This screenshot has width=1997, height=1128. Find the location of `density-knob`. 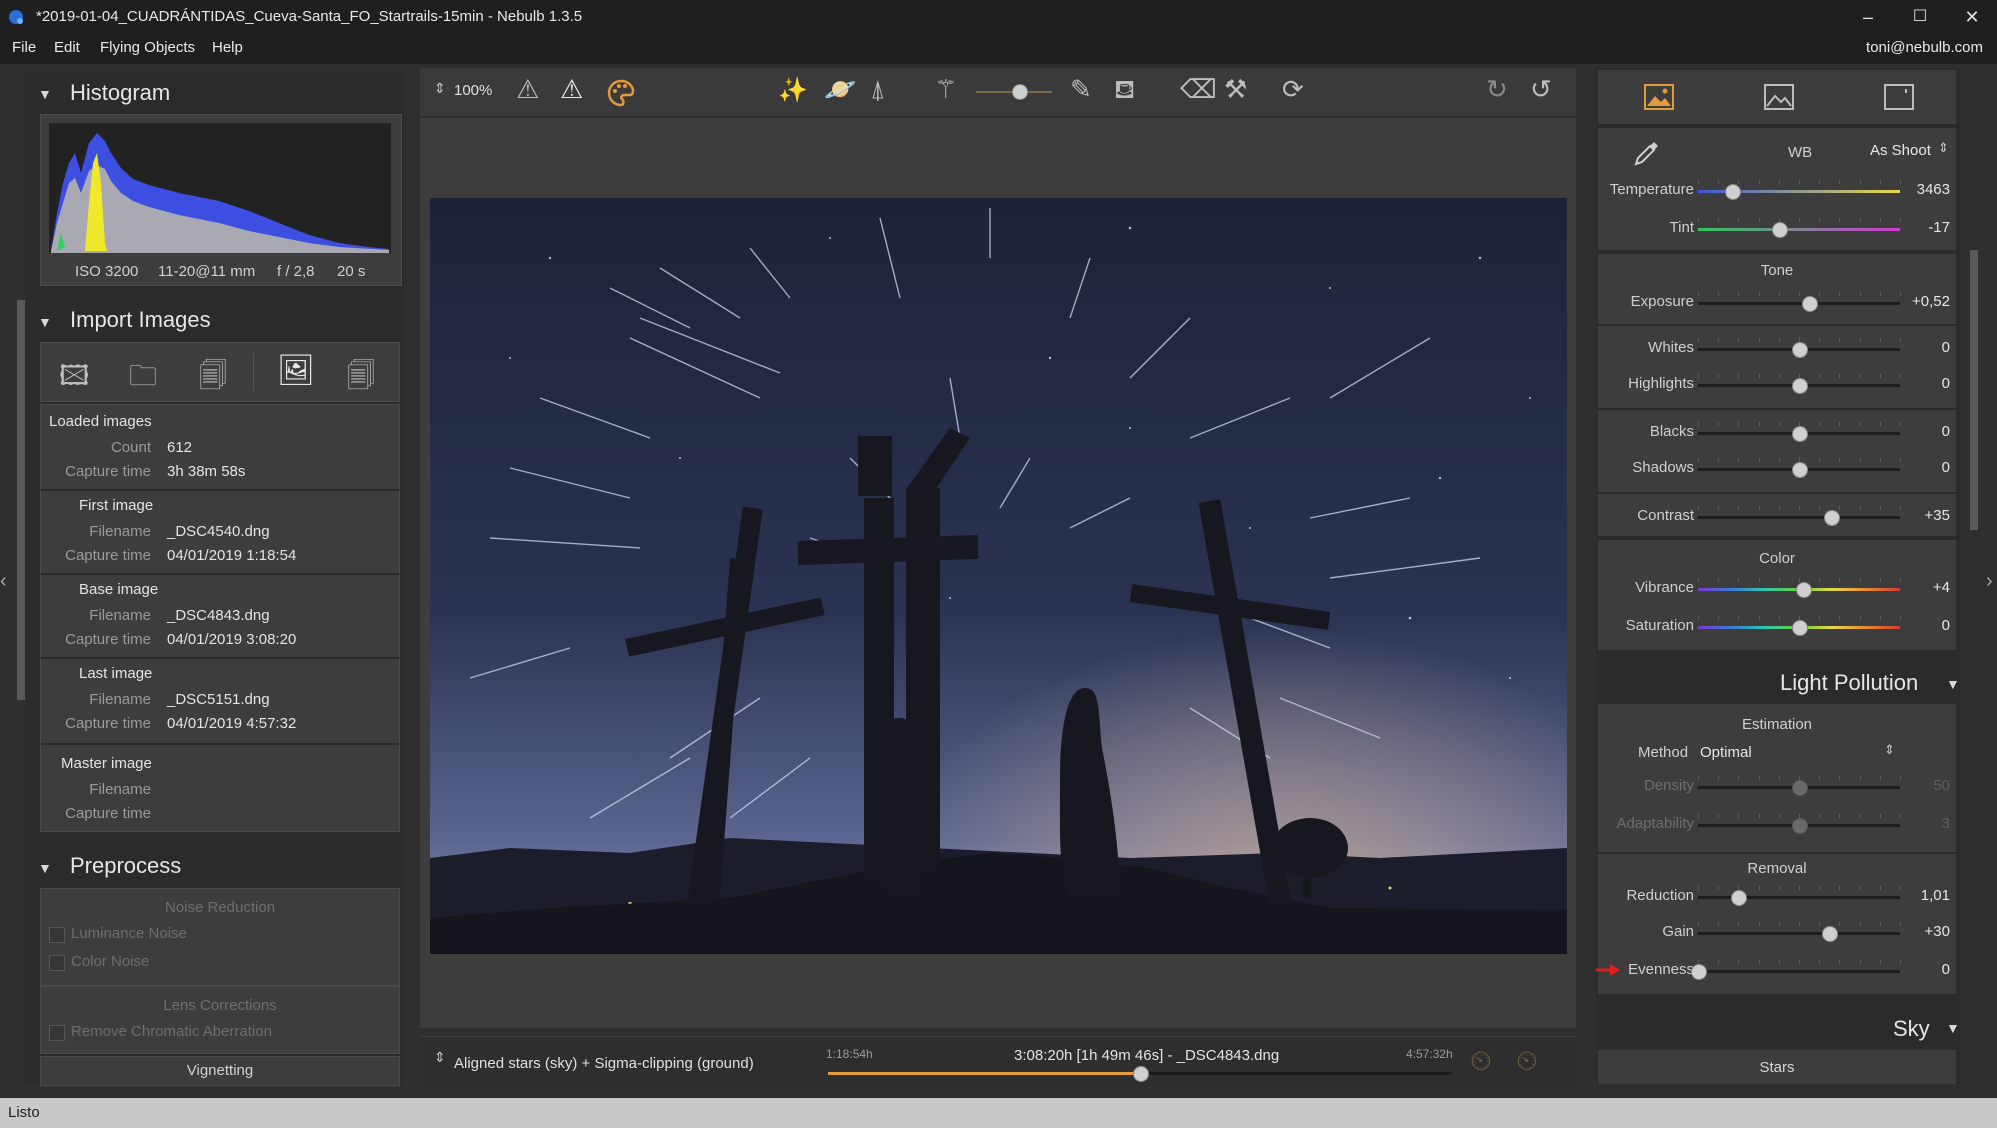

density-knob is located at coordinates (1800, 788).